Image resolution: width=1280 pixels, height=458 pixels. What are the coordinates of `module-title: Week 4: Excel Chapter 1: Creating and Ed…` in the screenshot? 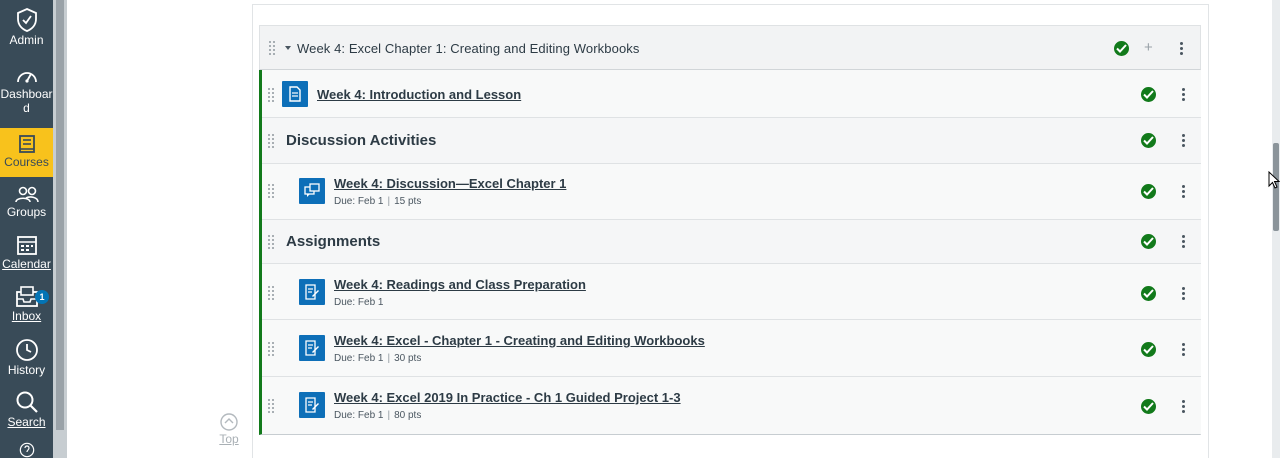 It's located at (468, 48).